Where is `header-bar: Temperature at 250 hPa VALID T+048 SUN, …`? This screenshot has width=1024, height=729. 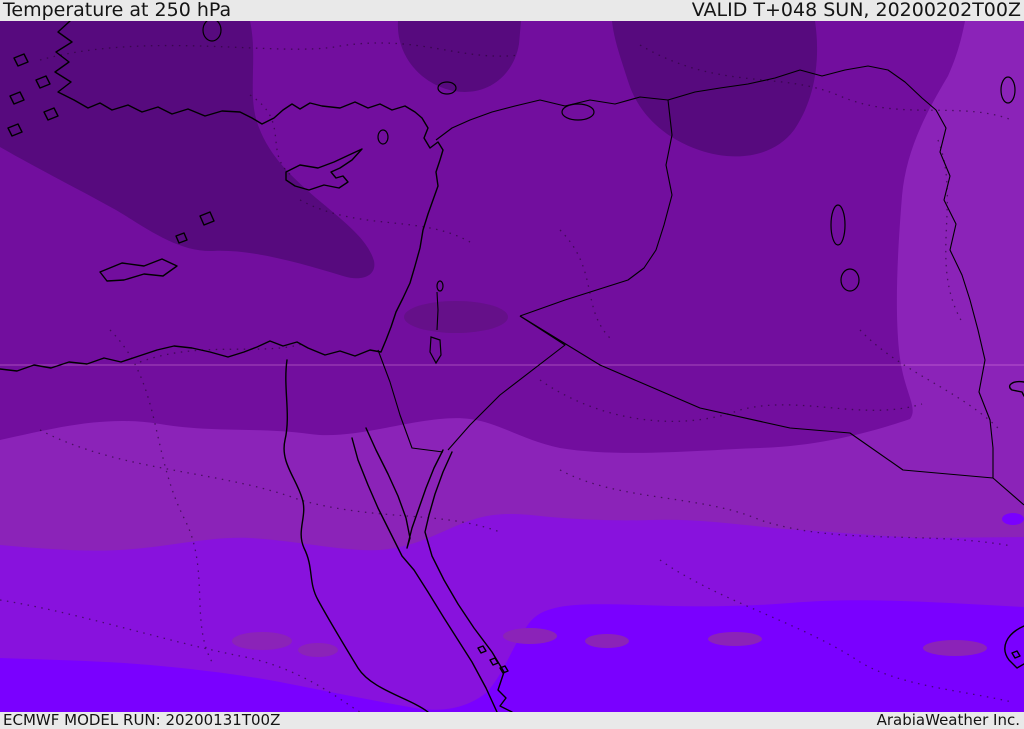 header-bar: Temperature at 250 hPa VALID T+048 SUN, … is located at coordinates (512, 10).